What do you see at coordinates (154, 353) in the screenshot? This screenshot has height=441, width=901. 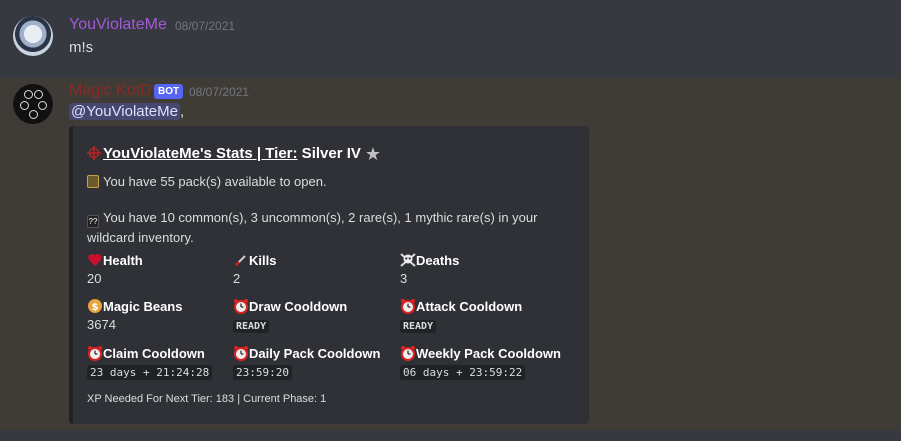 I see `field-name: Claim Cooldown` at bounding box center [154, 353].